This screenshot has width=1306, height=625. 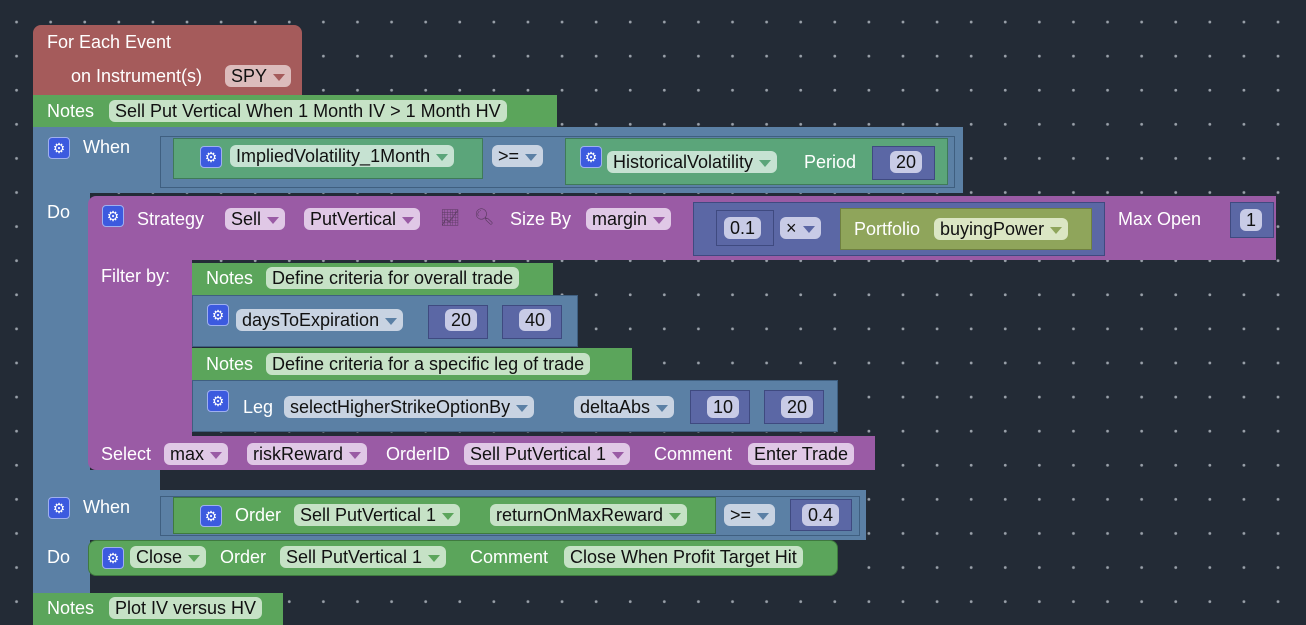 What do you see at coordinates (311, 320) in the screenshot?
I see `dte-value: daysToExpiration` at bounding box center [311, 320].